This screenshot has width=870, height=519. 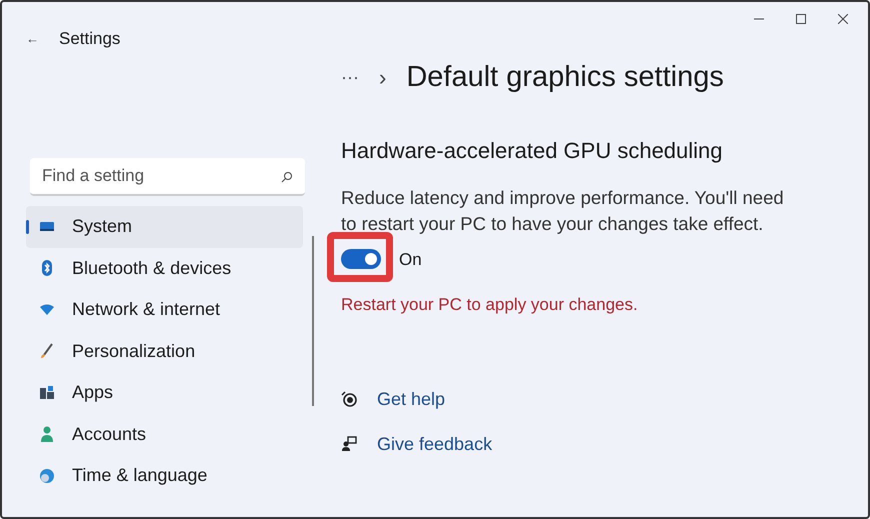 I want to click on apps-icon, so click(x=47, y=393).